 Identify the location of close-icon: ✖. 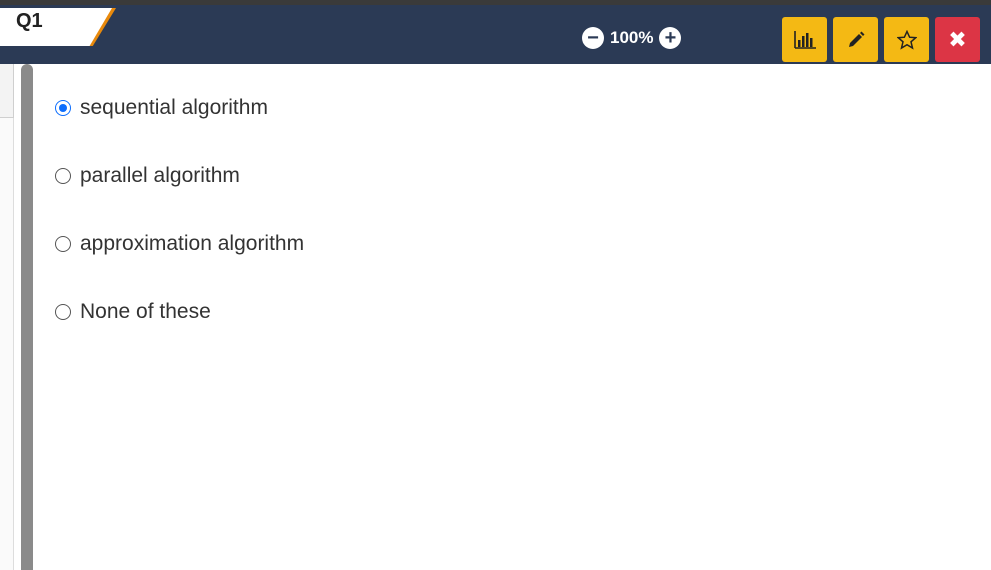
(957, 39).